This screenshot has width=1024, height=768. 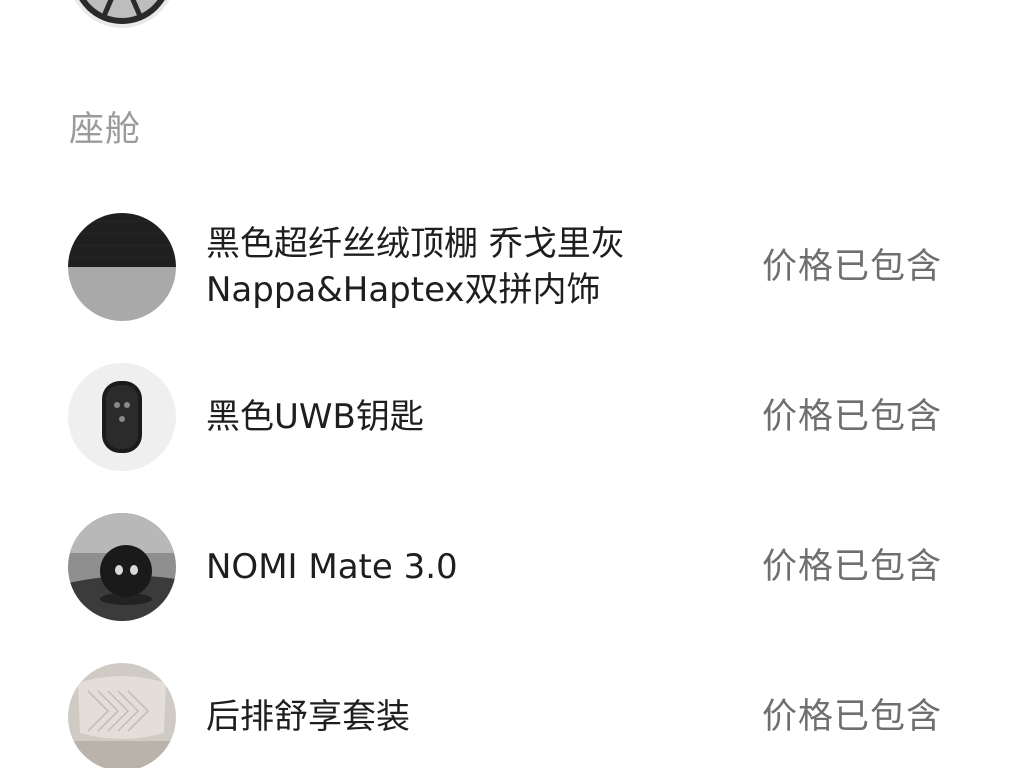 What do you see at coordinates (122, 567) in the screenshot?
I see `nomi-mate-icon` at bounding box center [122, 567].